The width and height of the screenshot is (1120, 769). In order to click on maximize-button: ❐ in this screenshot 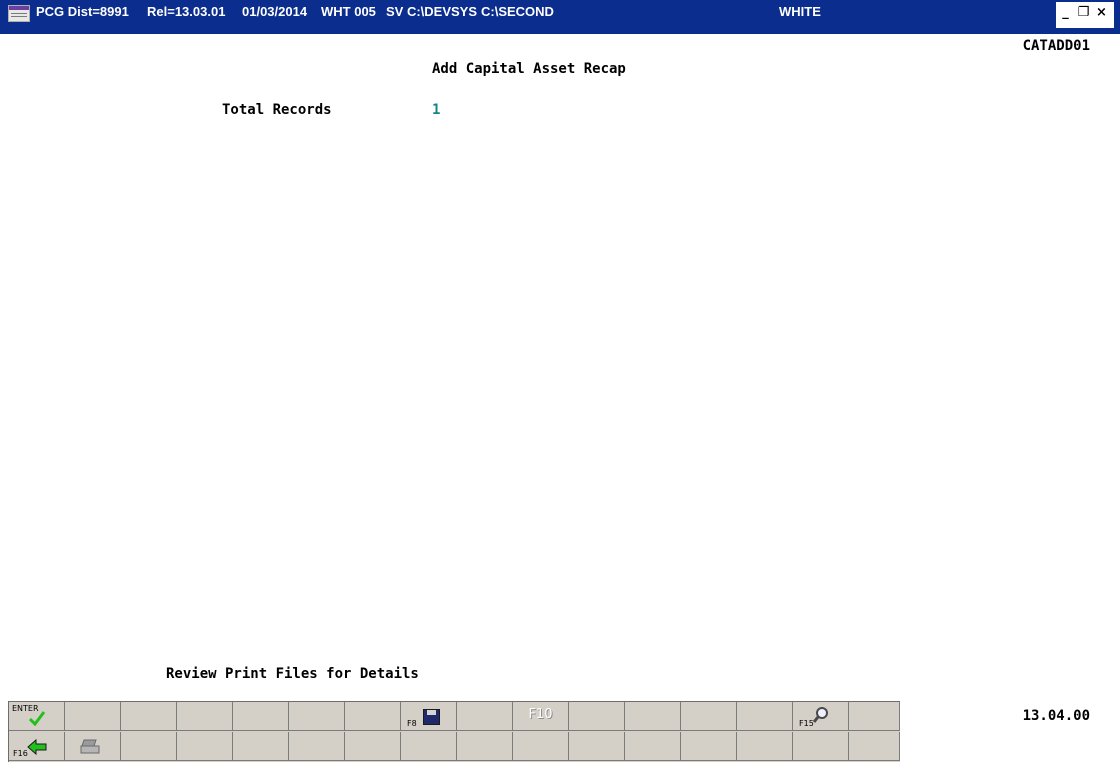, I will do `click(1083, 12)`.